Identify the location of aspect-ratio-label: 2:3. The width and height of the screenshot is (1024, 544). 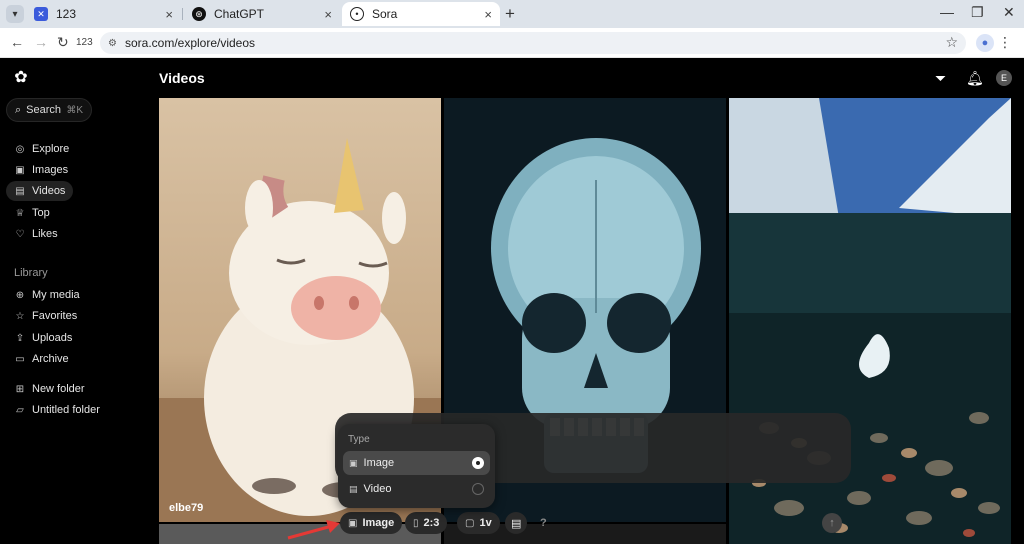
(431, 523).